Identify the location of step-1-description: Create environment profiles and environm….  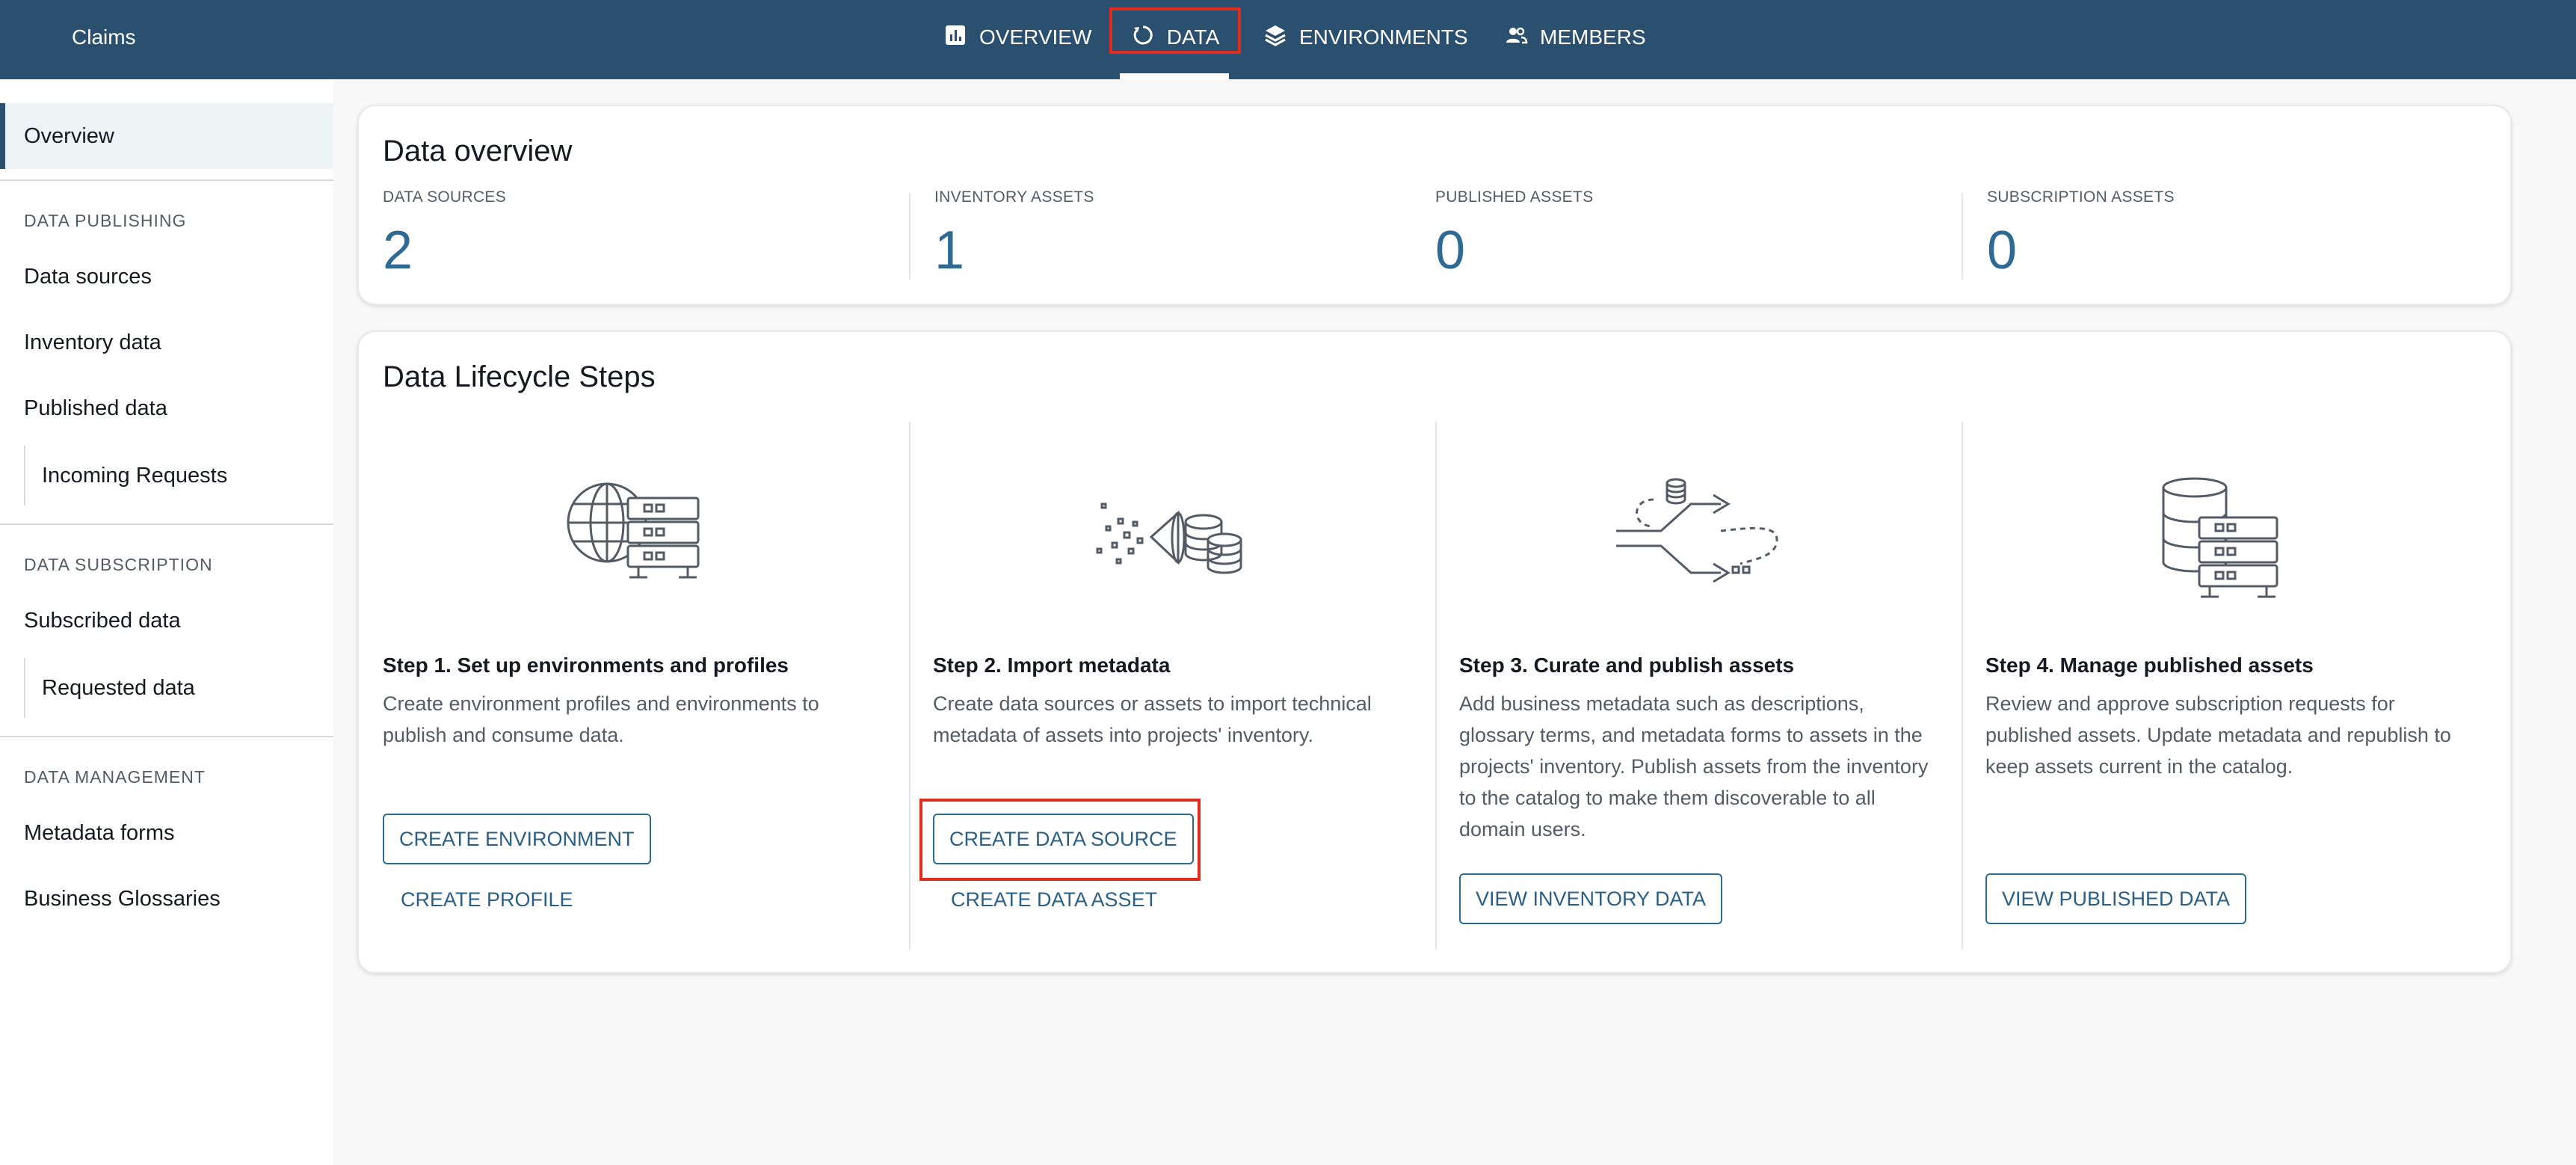
(601, 719).